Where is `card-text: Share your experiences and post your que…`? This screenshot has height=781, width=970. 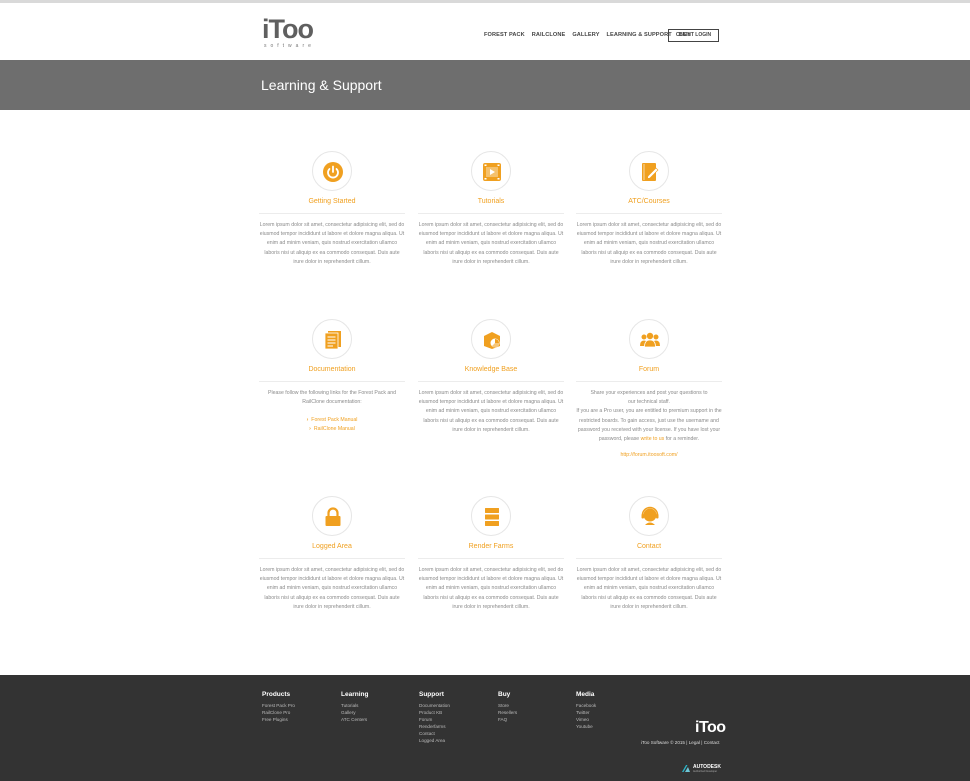
card-text: Share your experiences and post your que… is located at coordinates (649, 416).